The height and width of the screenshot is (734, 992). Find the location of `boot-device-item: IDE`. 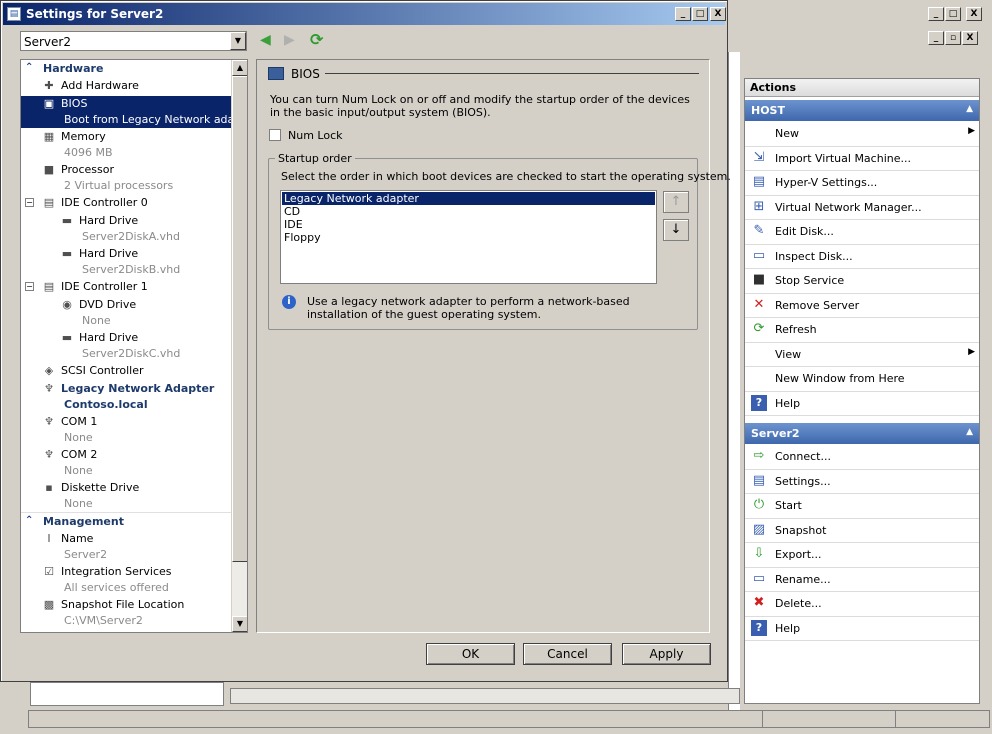

boot-device-item: IDE is located at coordinates (468, 224).